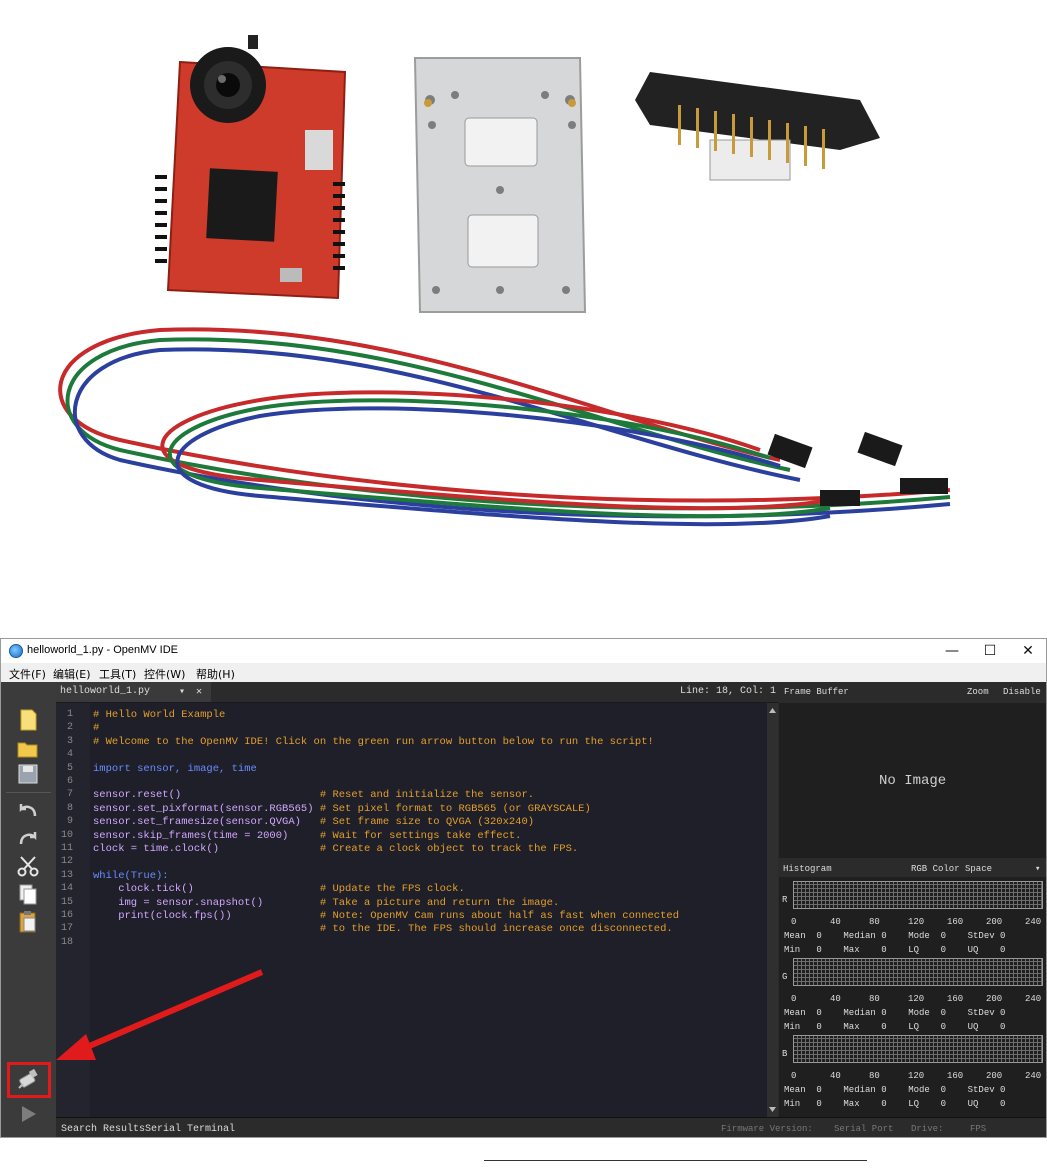 This screenshot has height=1173, width=1047. I want to click on red-arrow-head, so click(76, 1047).